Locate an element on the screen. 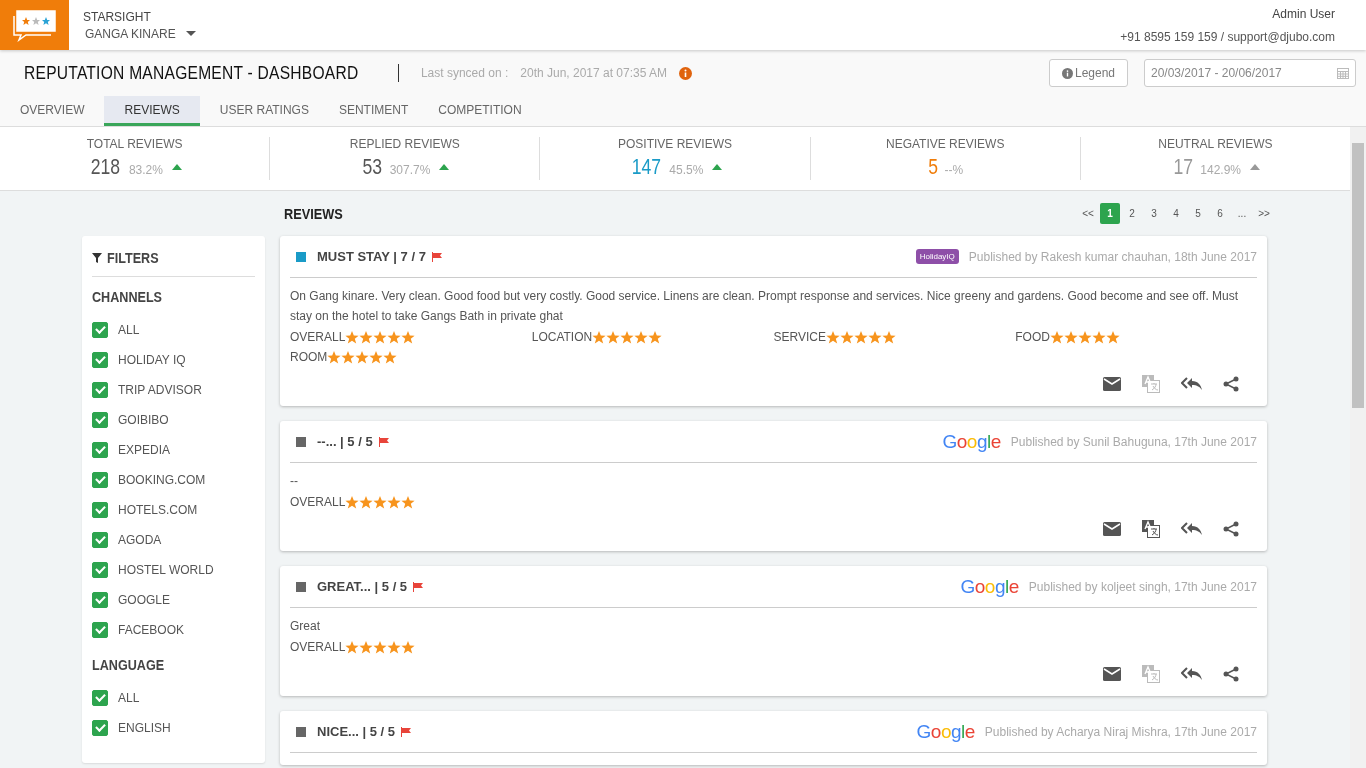 This screenshot has width=1366, height=768. published-info: Published by Acharya Niraj Mishra, 17th June 2017 is located at coordinates (1120, 731).